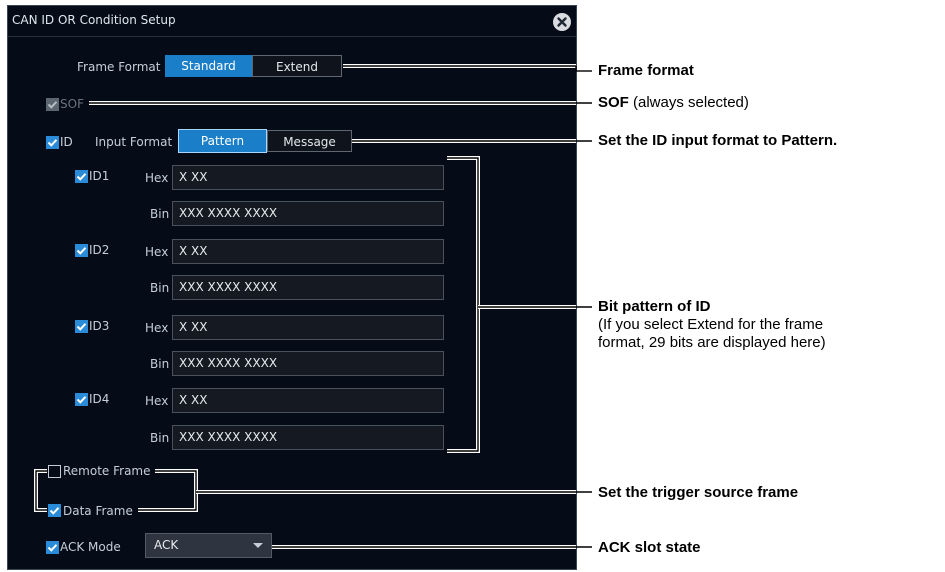  I want to click on callout-frame-format: Frame format, so click(646, 70).